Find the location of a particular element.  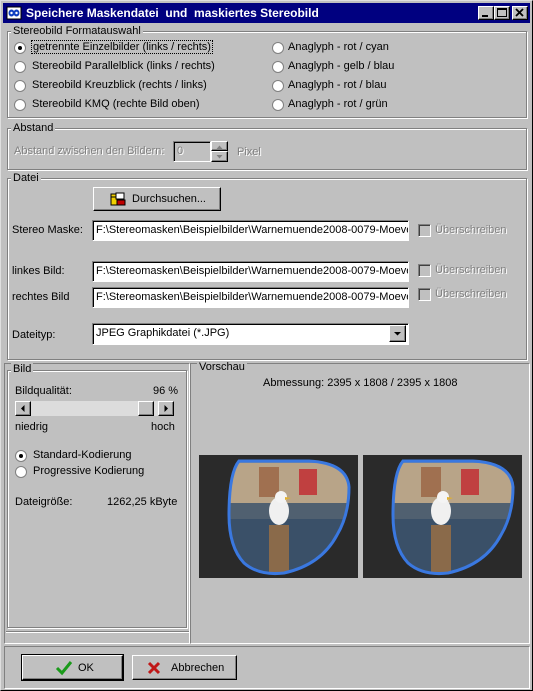

close-button is located at coordinates (520, 13).